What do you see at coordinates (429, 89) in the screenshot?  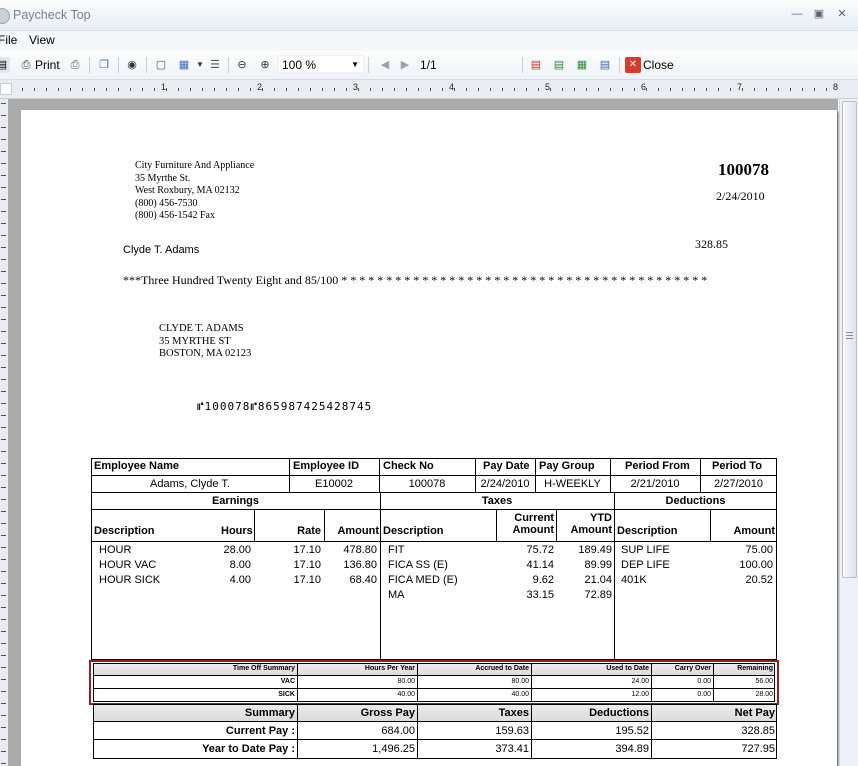 I see `horizontal-ruler: 1 2 3 4 5 6 7 8` at bounding box center [429, 89].